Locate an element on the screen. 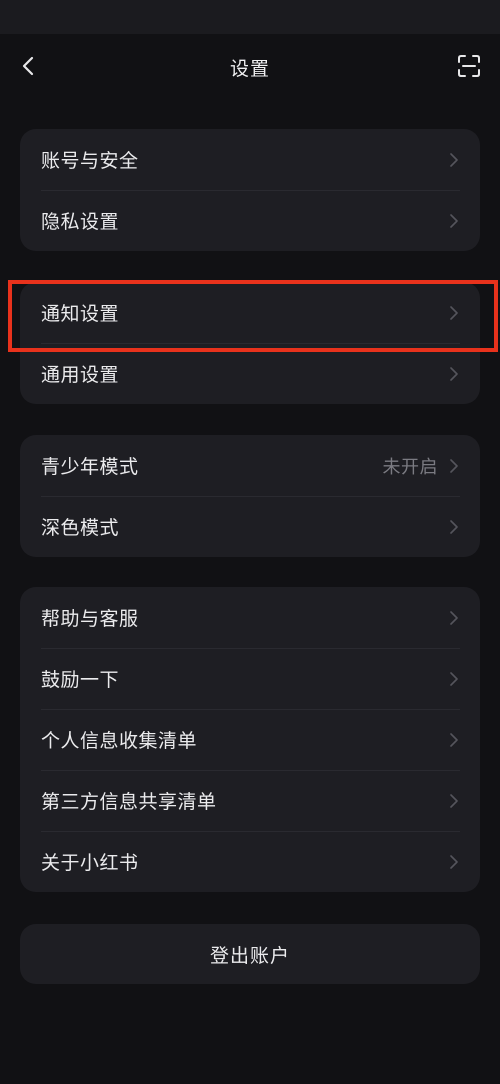  logout-button: 登出账户 is located at coordinates (250, 954).